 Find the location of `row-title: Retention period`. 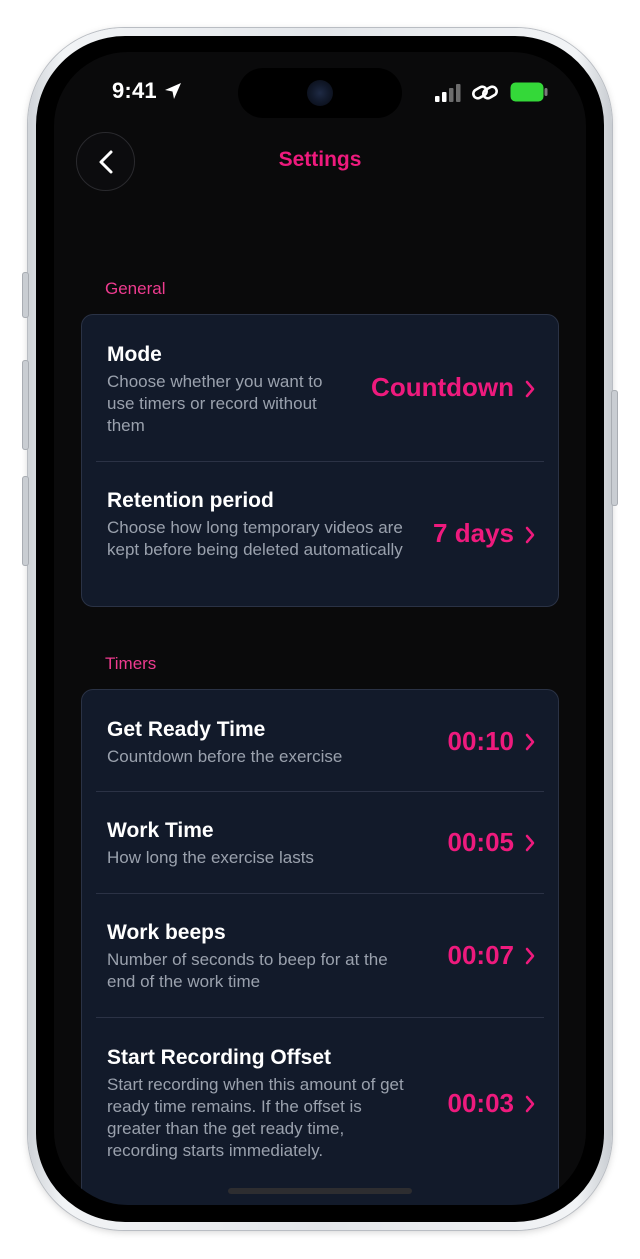

row-title: Retention period is located at coordinates (190, 500).